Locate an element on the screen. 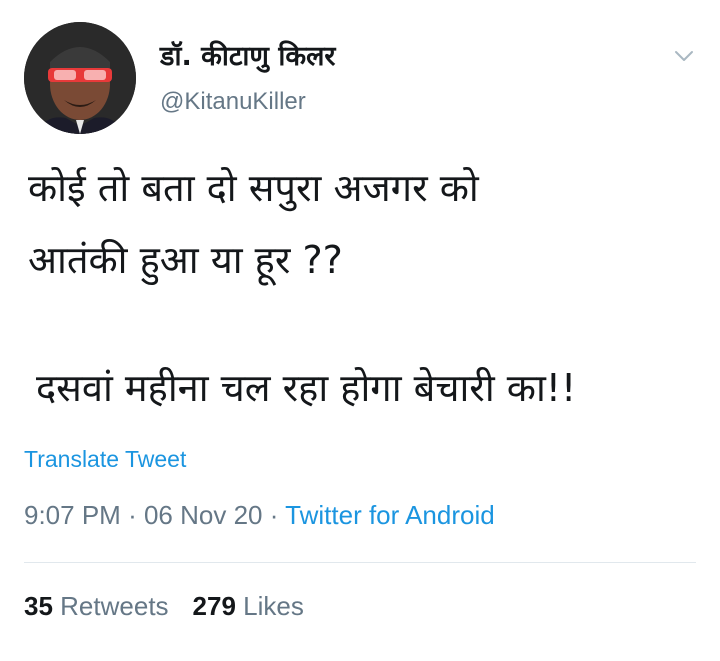 This screenshot has width=720, height=661. author-handle: @KitanuKiller is located at coordinates (233, 102).